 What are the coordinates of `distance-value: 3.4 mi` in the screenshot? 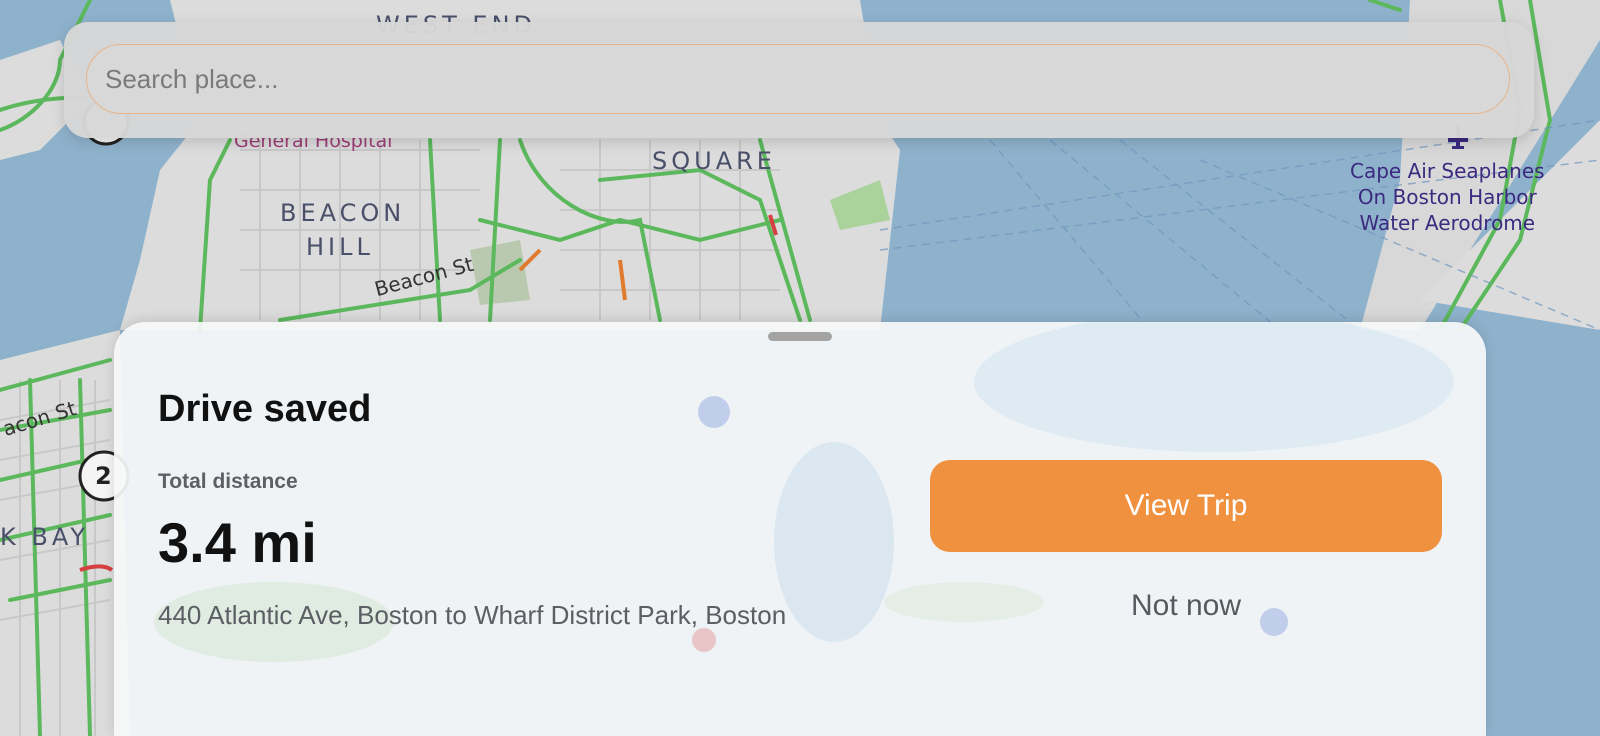 It's located at (237, 542).